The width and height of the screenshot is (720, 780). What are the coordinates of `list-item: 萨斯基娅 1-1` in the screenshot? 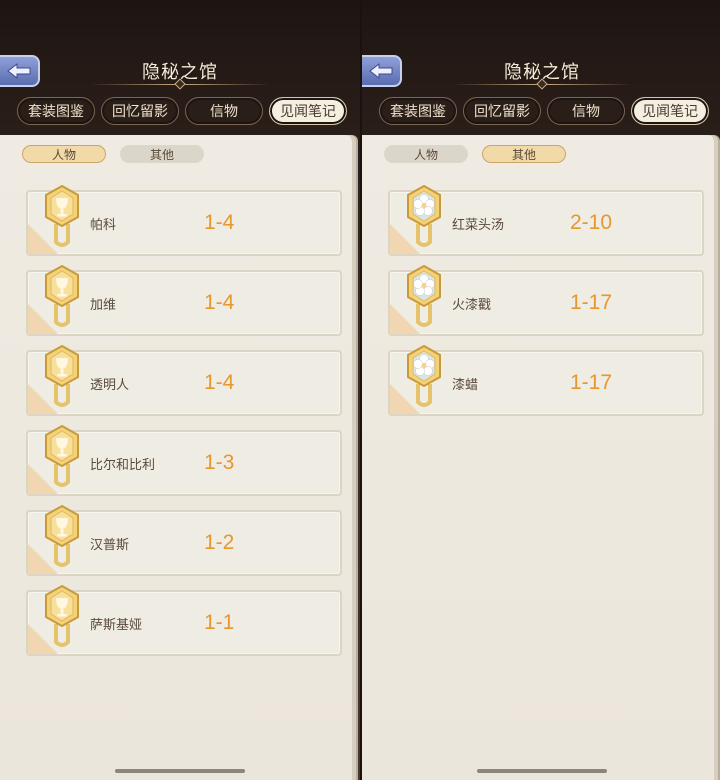 It's located at (184, 623).